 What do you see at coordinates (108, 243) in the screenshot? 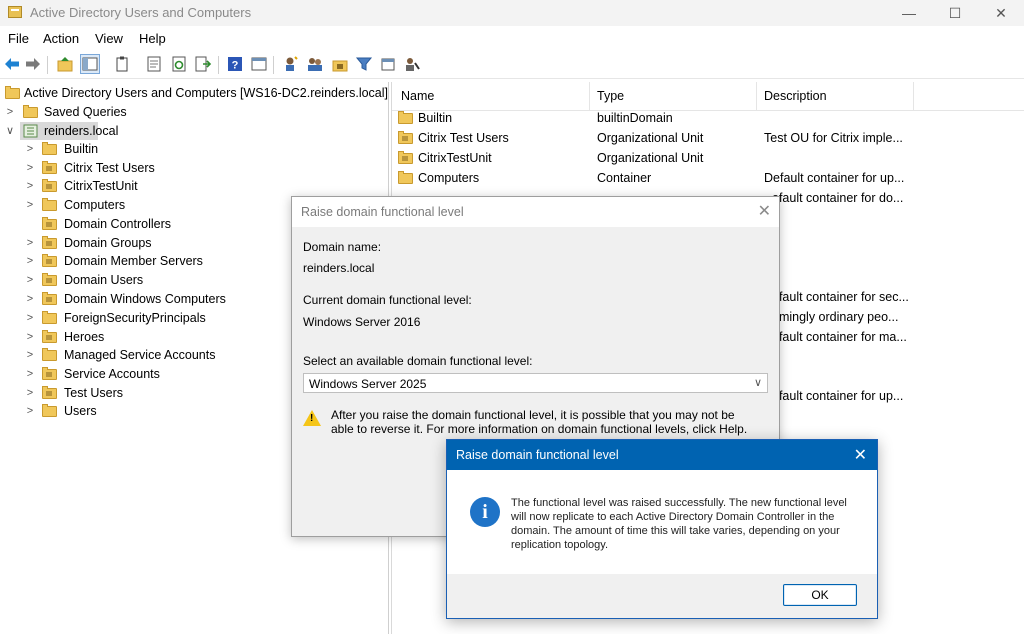
I see `tree-item-label: Domain Groups` at bounding box center [108, 243].